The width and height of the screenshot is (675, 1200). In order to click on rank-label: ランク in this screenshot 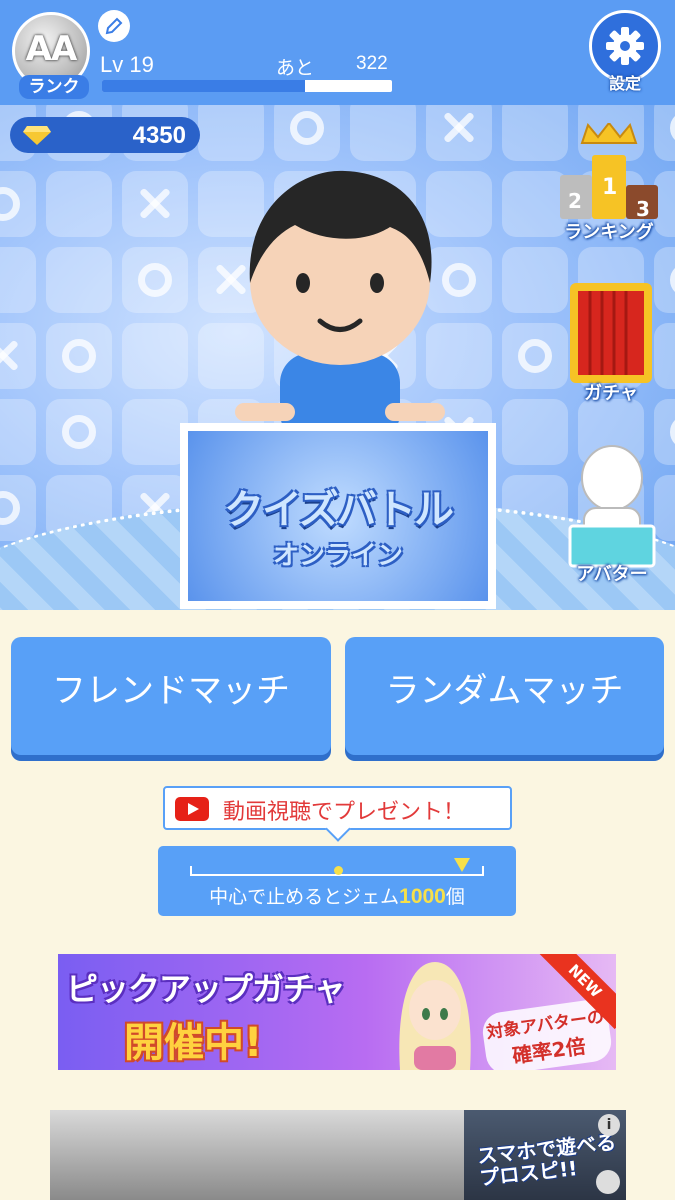, I will do `click(54, 87)`.